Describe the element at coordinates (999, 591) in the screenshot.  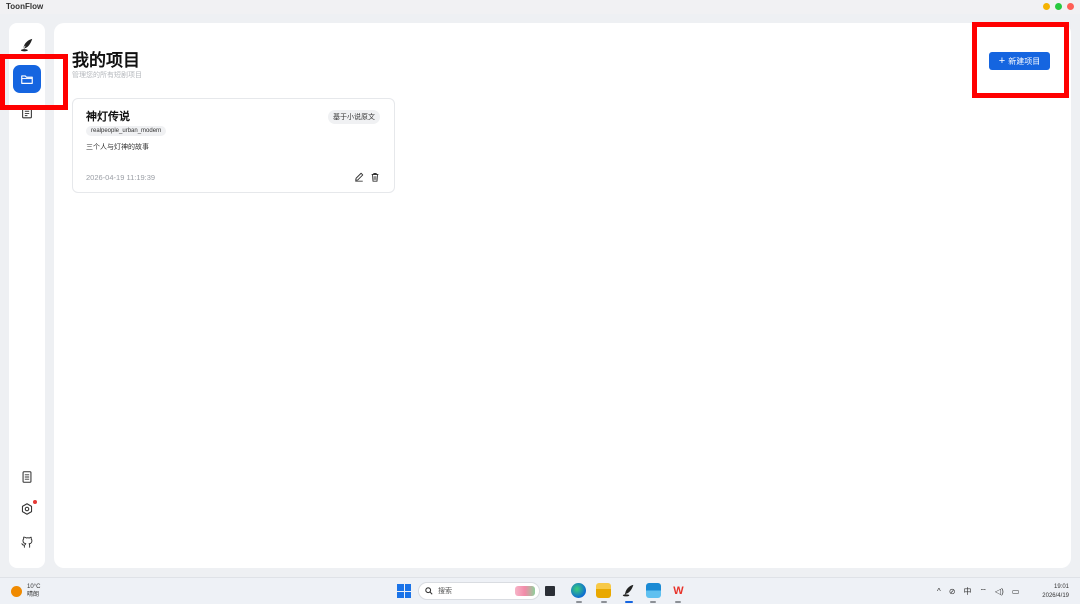
I see `volume-icon: ◁)` at that location.